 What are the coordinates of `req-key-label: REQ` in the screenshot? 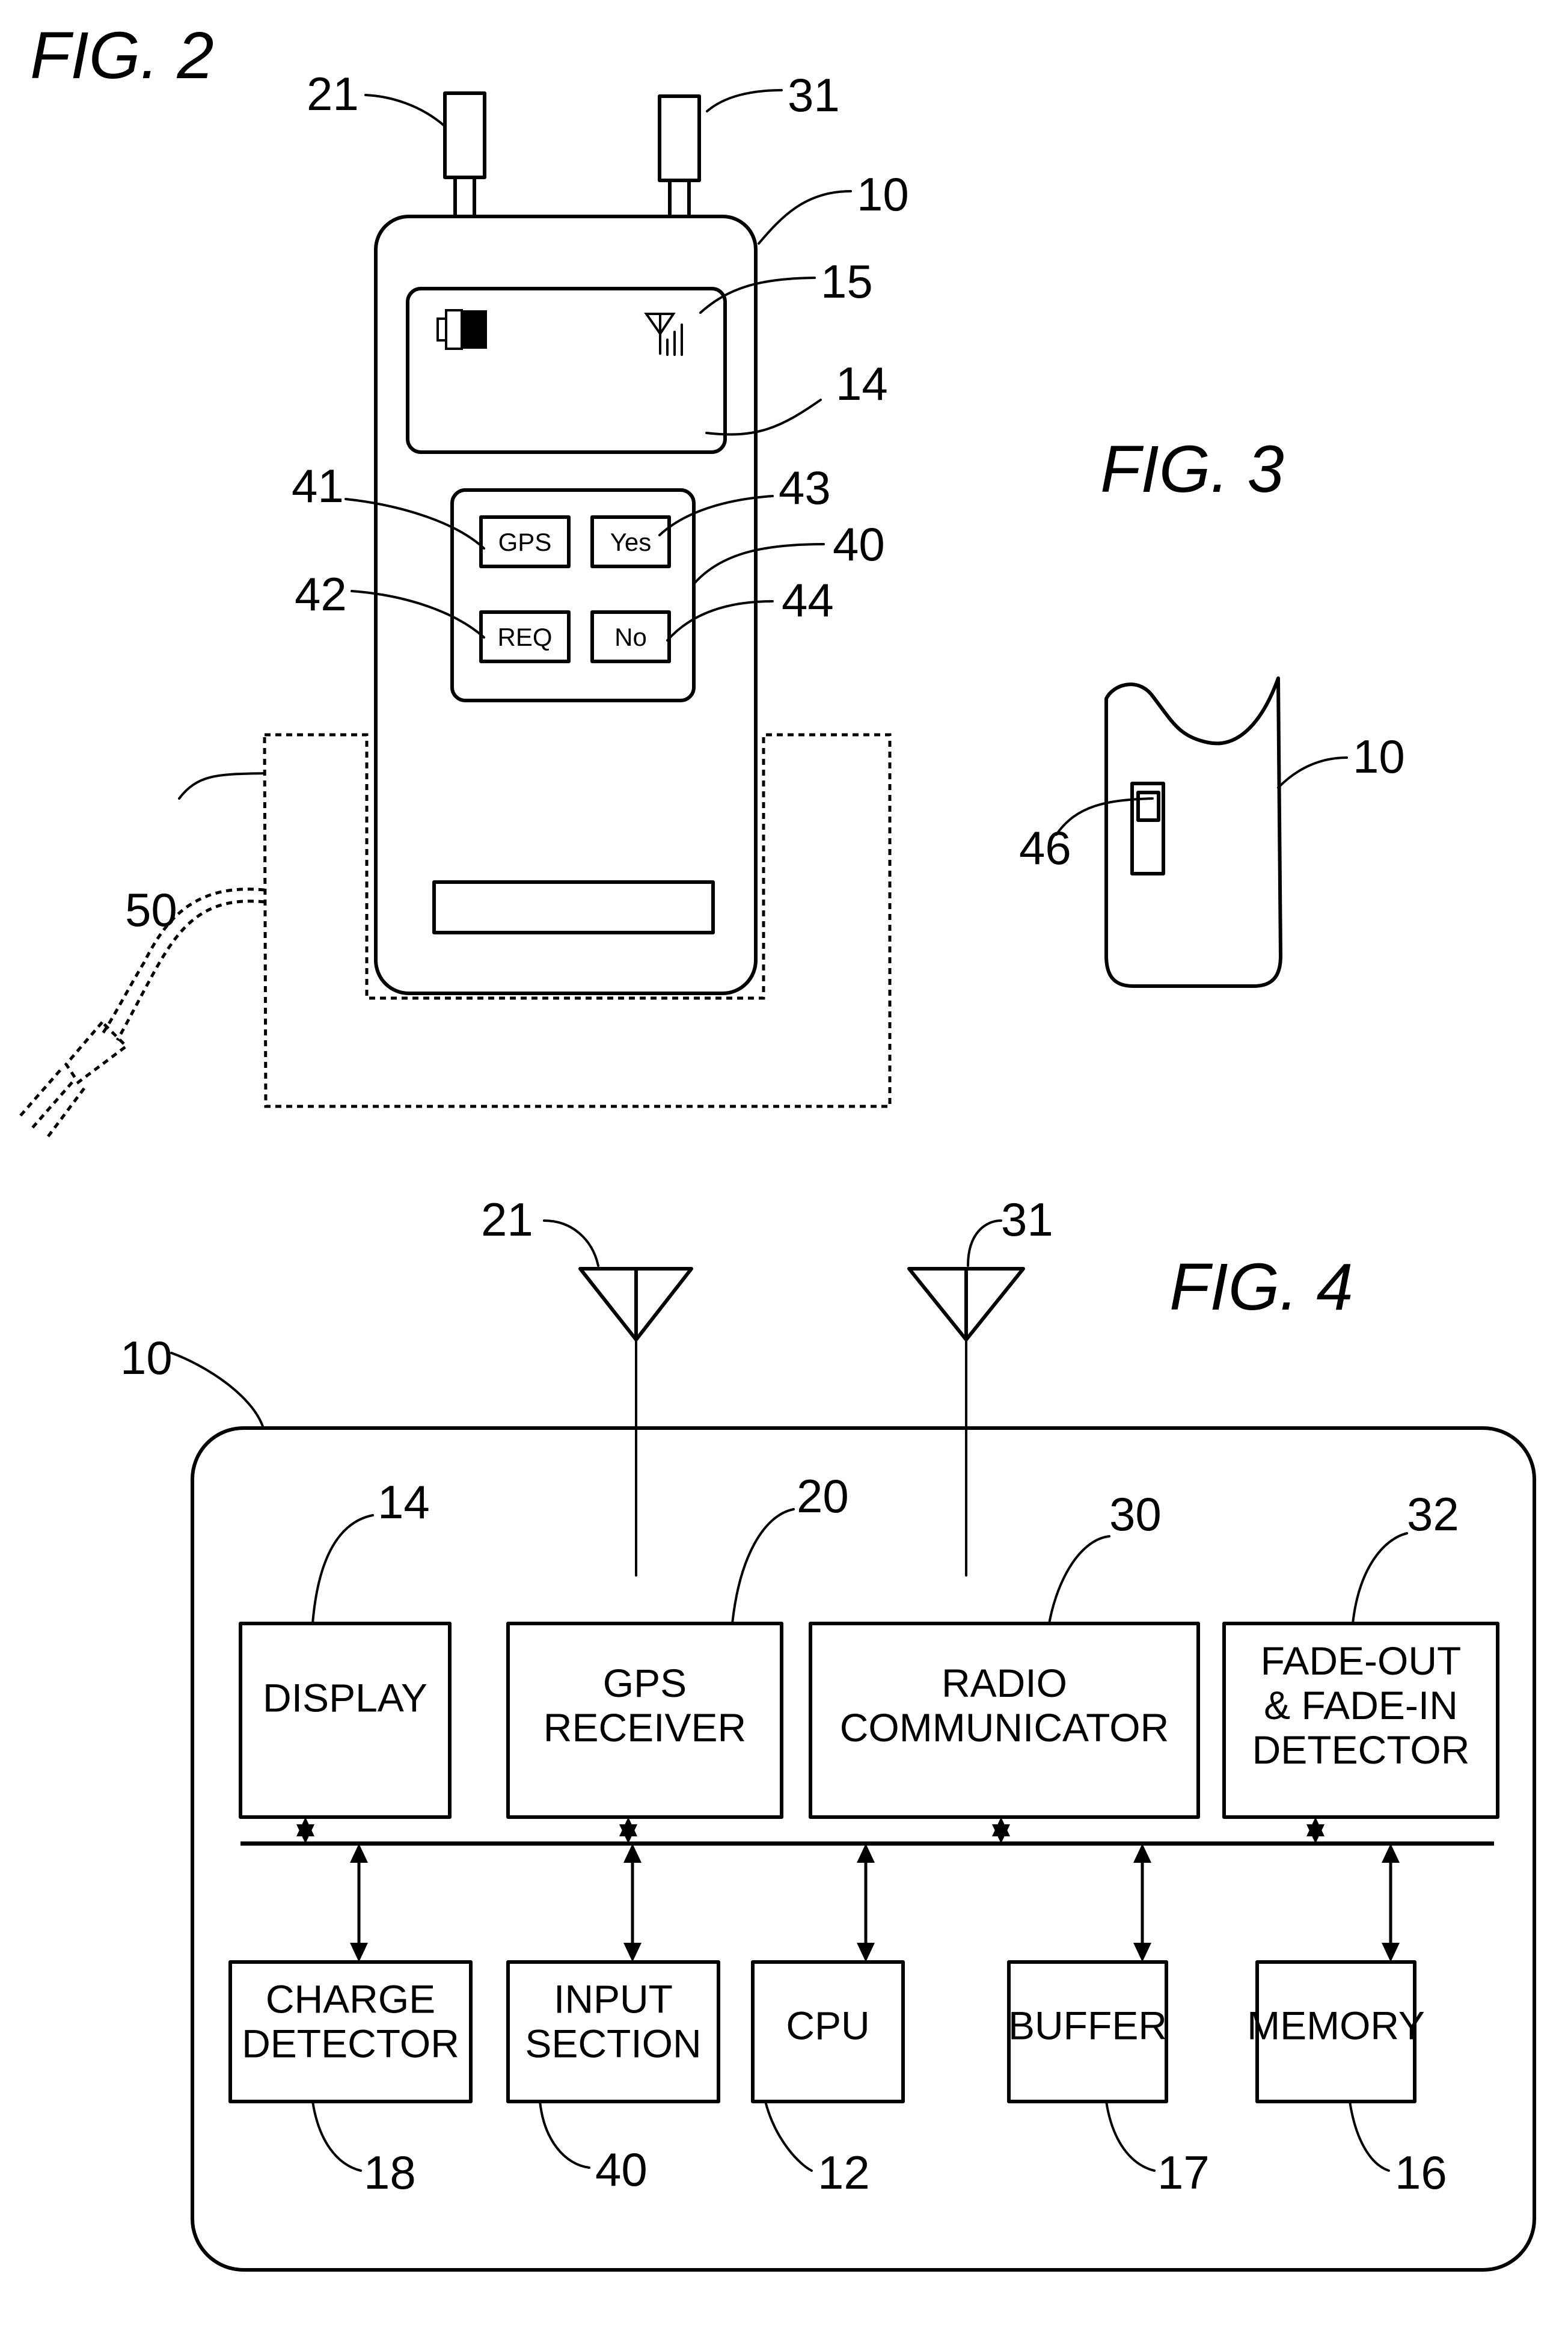 It's located at (524, 637).